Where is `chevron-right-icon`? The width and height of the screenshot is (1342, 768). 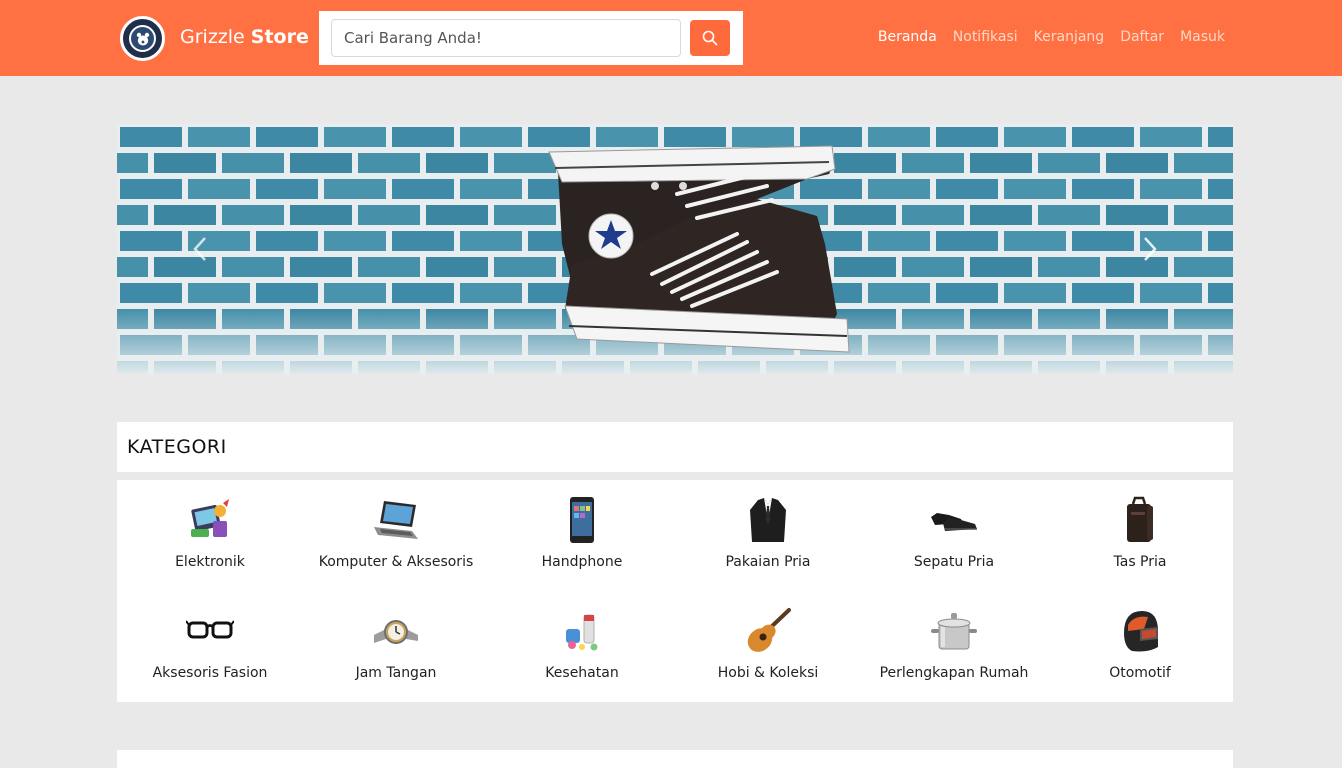 chevron-right-icon is located at coordinates (1150, 249).